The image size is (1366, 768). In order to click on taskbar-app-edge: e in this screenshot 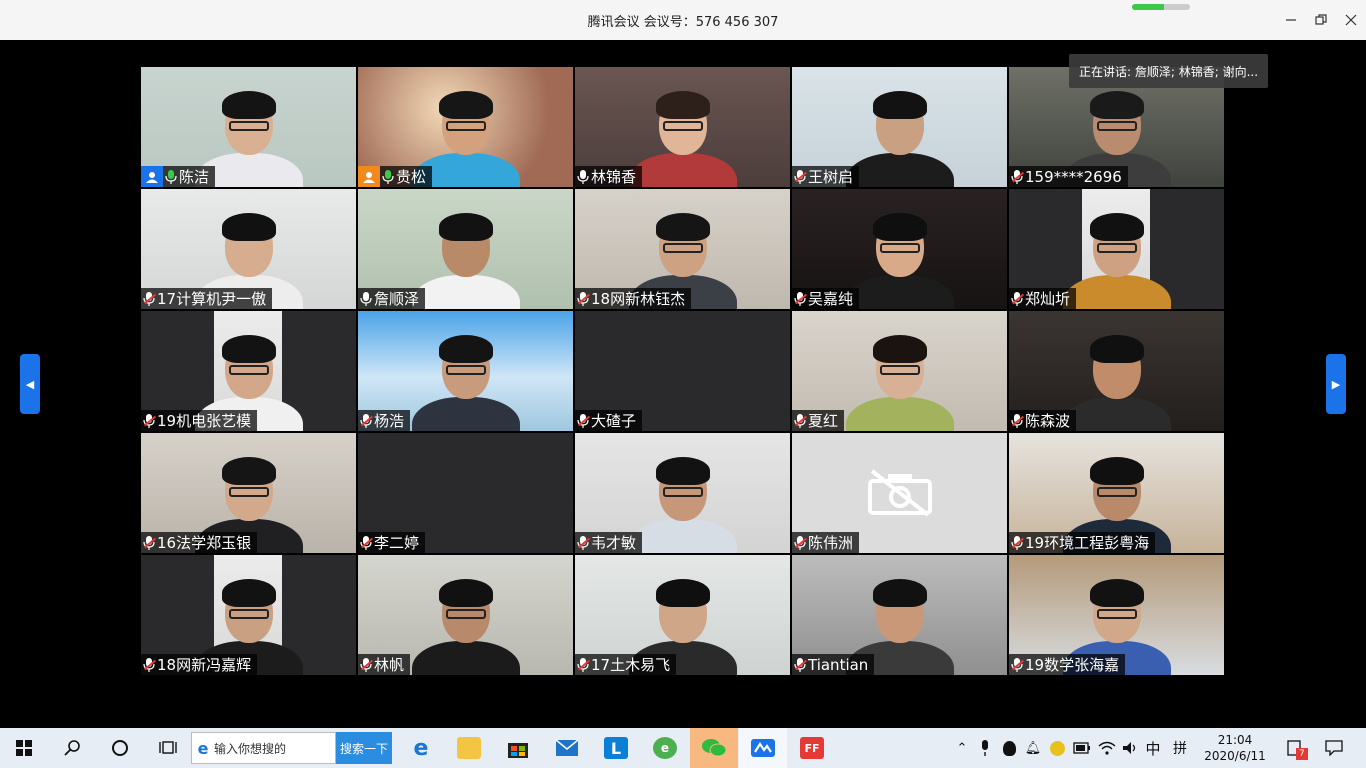, I will do `click(421, 748)`.